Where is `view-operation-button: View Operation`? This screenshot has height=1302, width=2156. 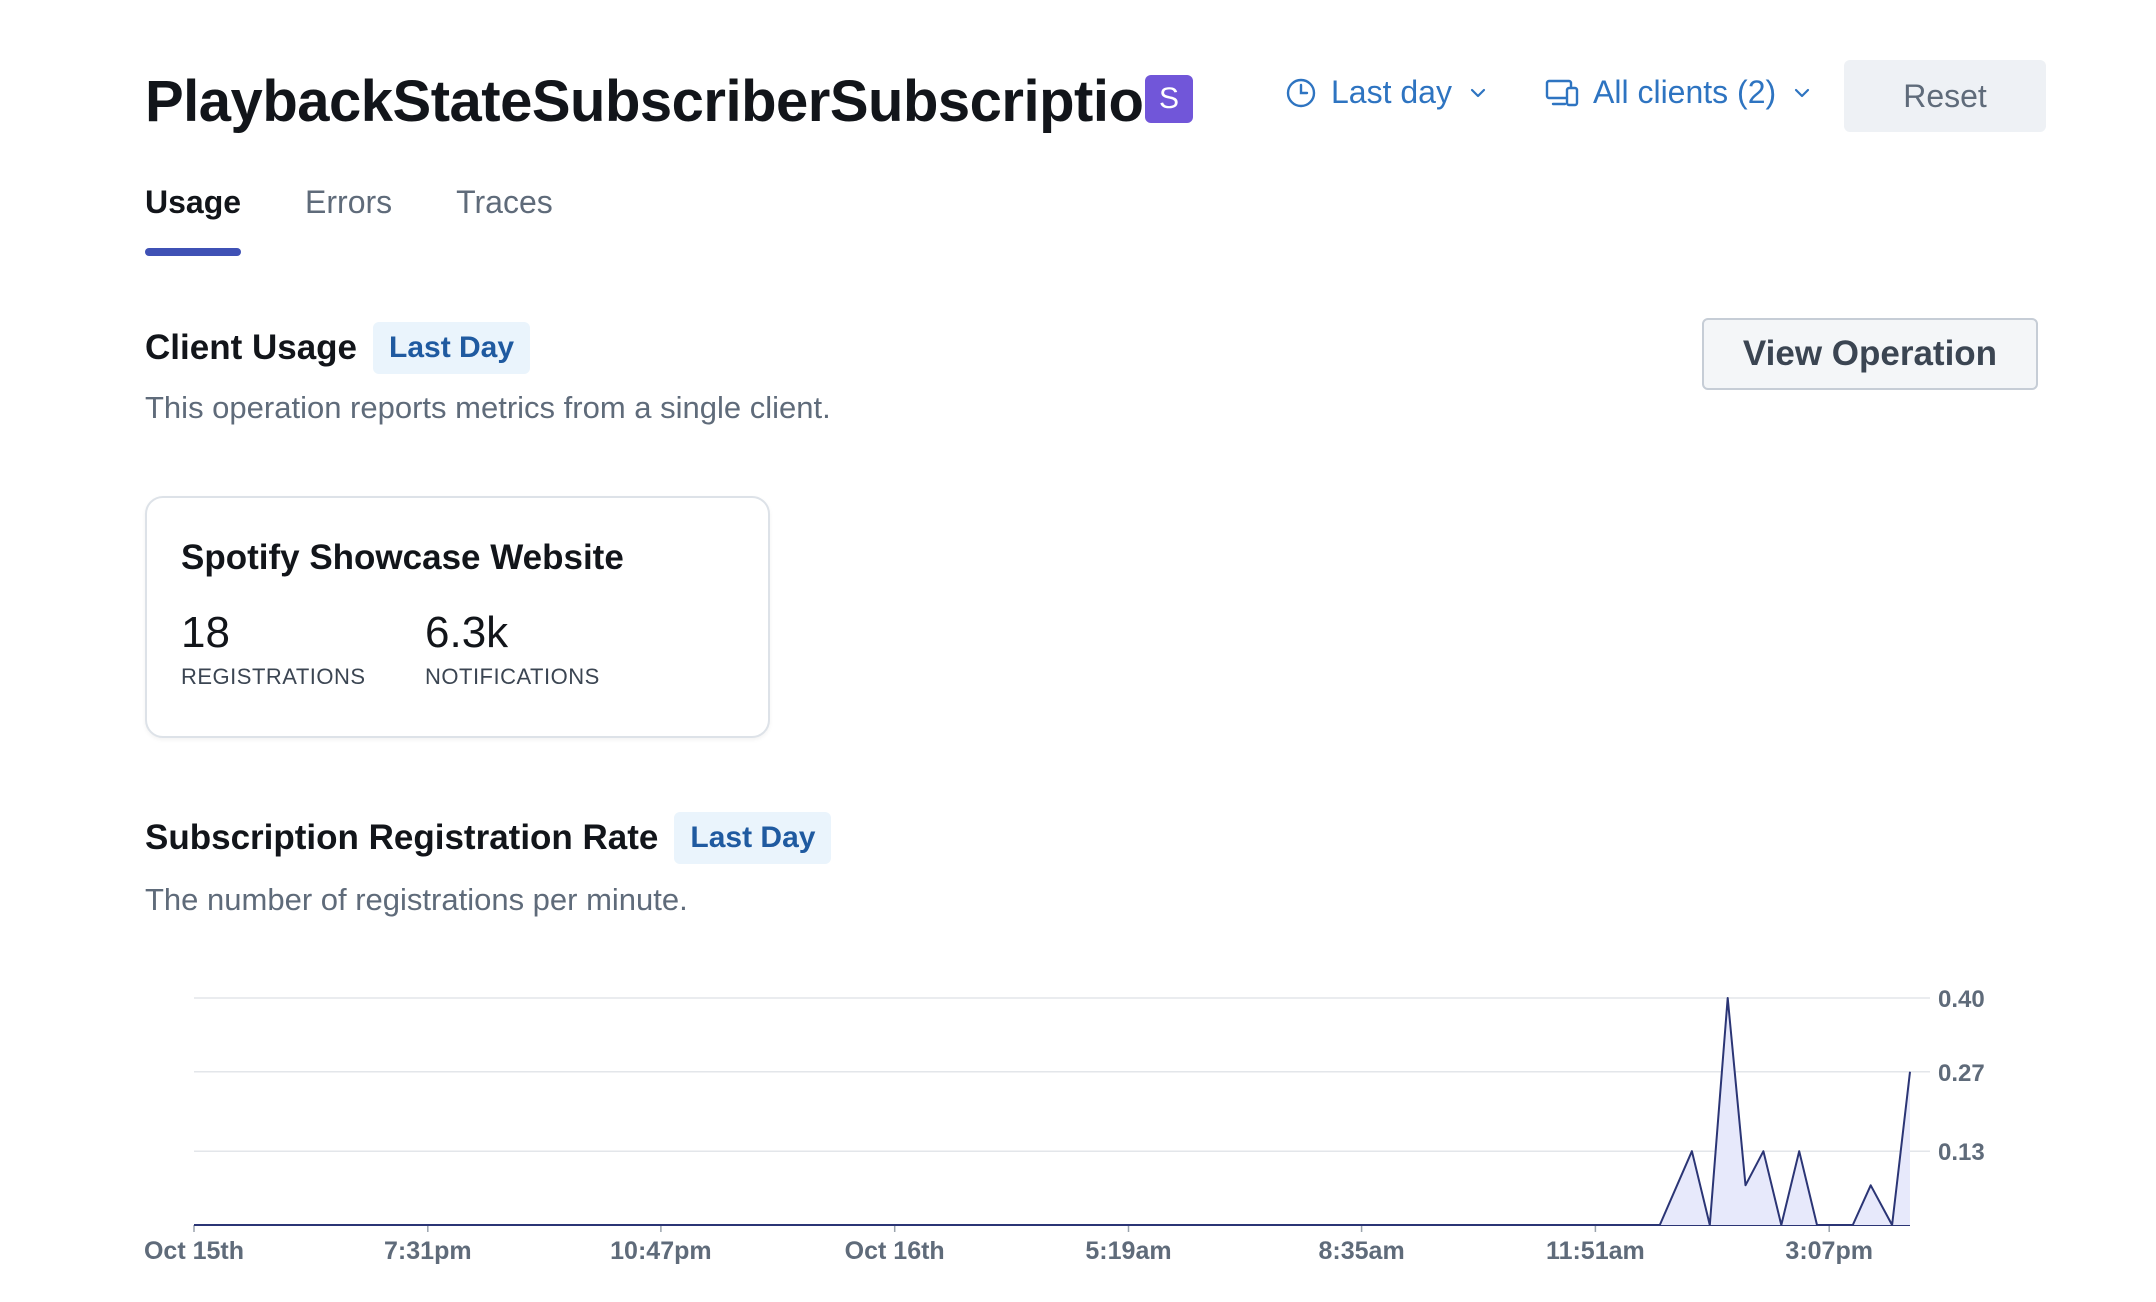
view-operation-button: View Operation is located at coordinates (1870, 354).